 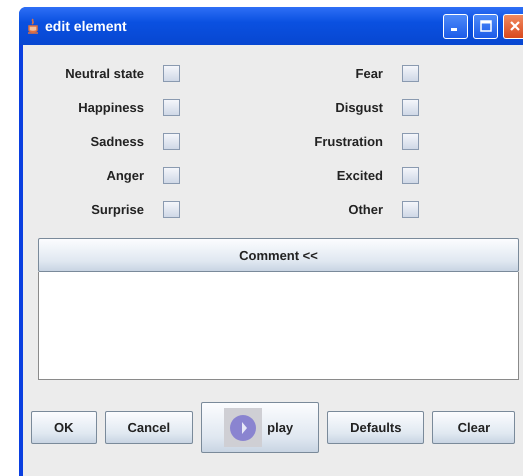 I want to click on maximize-button, so click(x=485, y=26).